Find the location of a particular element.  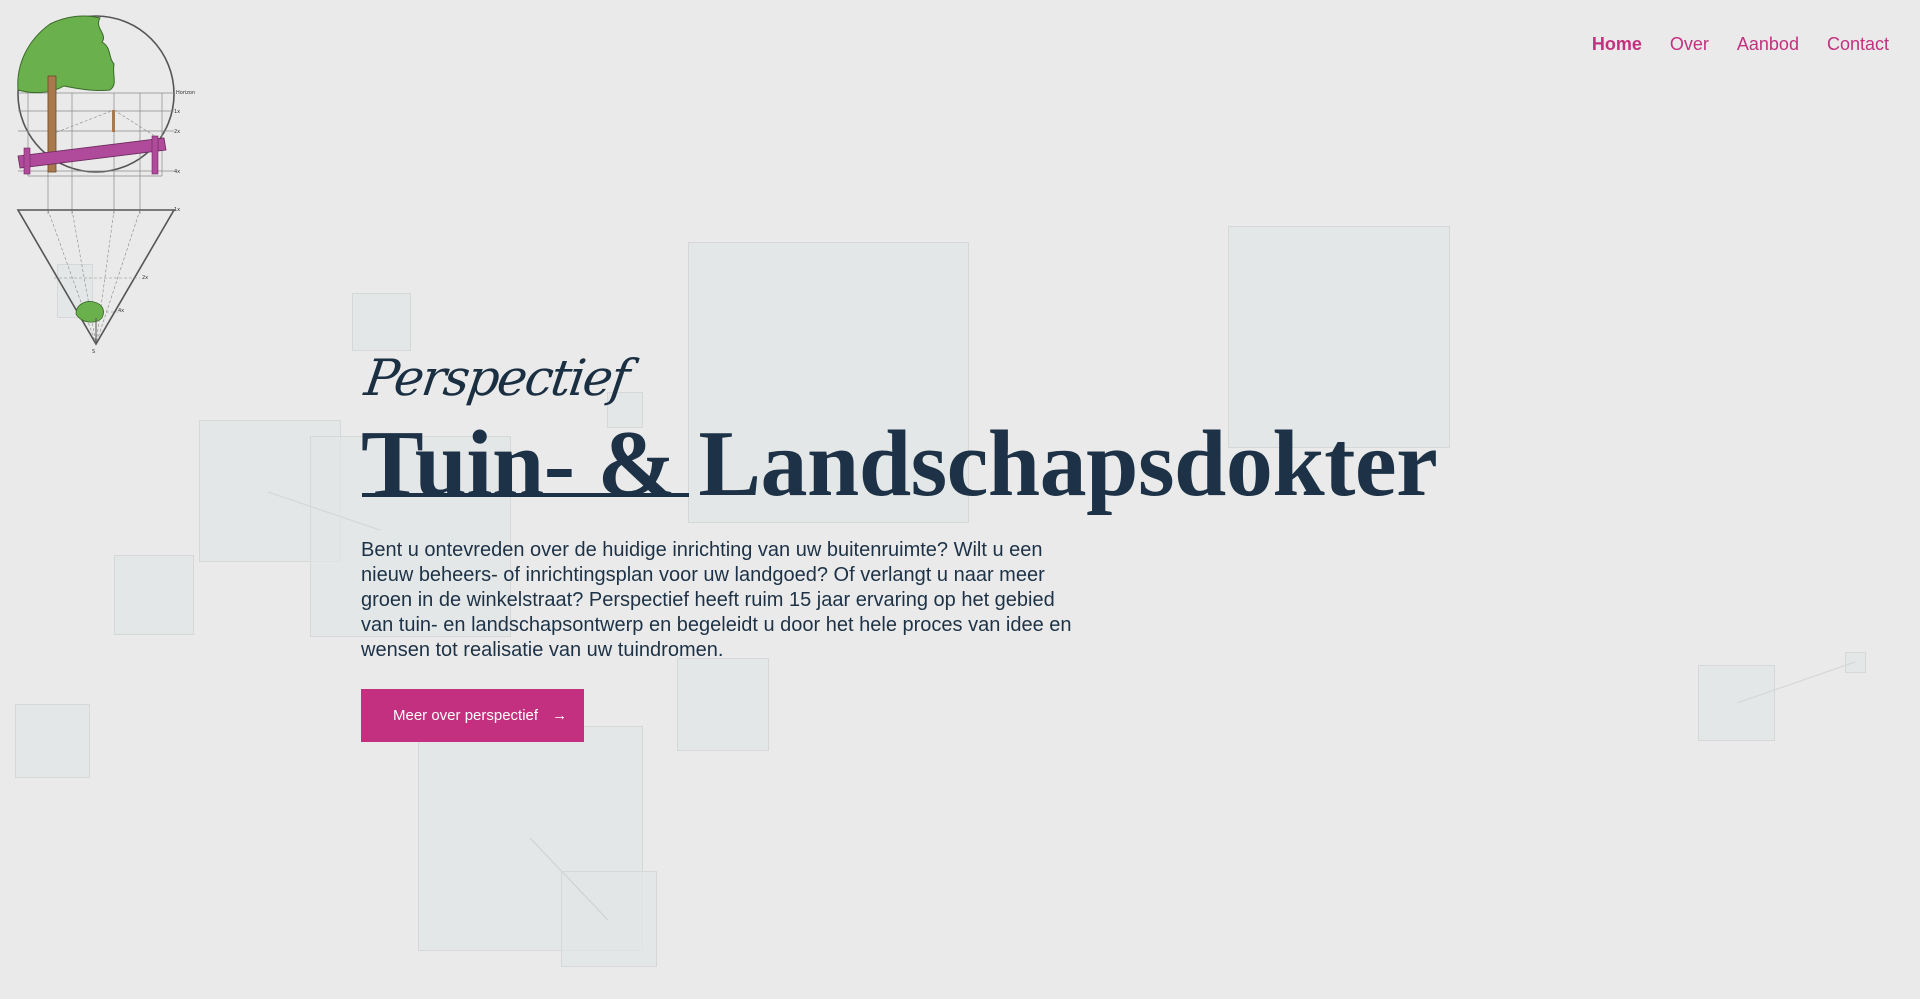

nav-item-over: Over is located at coordinates (1689, 44).